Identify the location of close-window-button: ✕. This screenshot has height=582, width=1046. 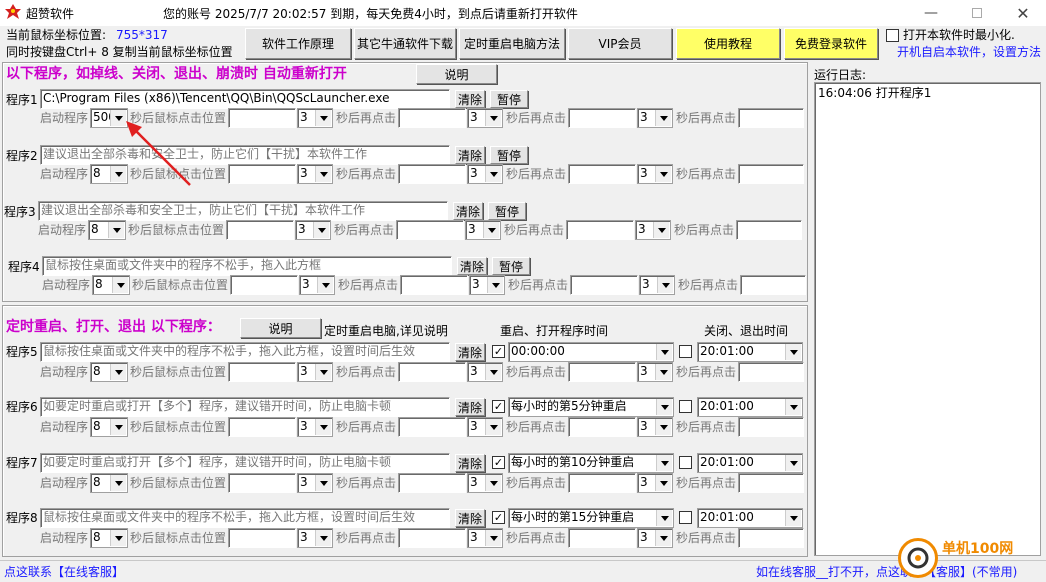
(1023, 13).